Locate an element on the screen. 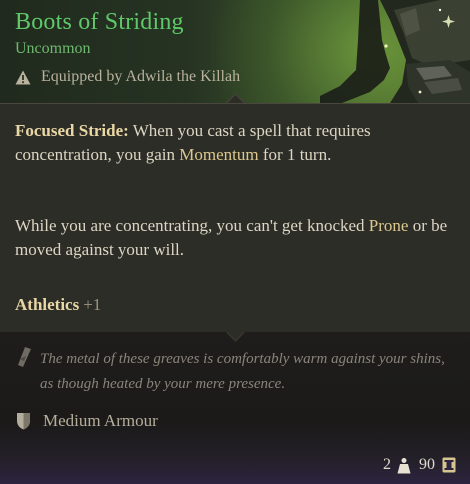 The image size is (470, 484). armour-type: Medium Armour is located at coordinates (87, 421).